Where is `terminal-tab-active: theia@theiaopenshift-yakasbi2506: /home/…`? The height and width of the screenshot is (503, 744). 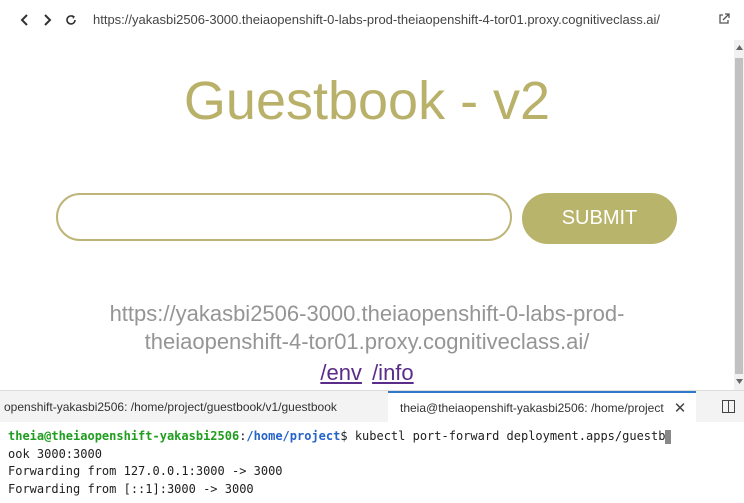 terminal-tab-active: theia@theiaopenshift-yakasbi2506: /home/… is located at coordinates (542, 407).